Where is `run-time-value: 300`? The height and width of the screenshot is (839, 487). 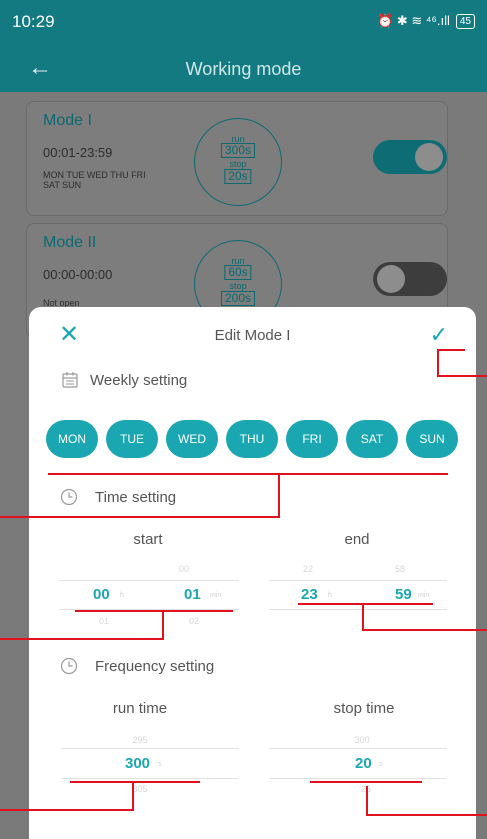 run-time-value: 300 is located at coordinates (137, 763).